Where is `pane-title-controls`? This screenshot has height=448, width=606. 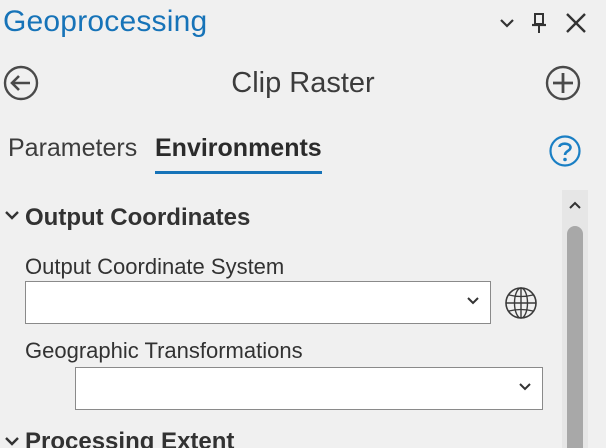 pane-title-controls is located at coordinates (541, 23).